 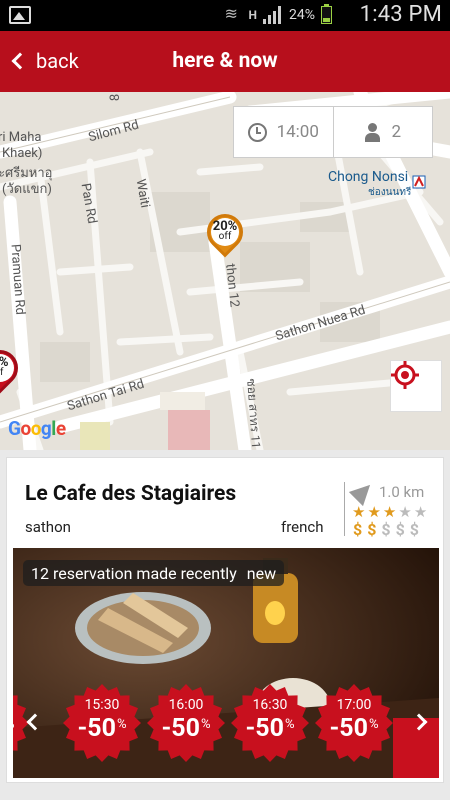 I want to click on carousel-prev-button, so click(x=33, y=723).